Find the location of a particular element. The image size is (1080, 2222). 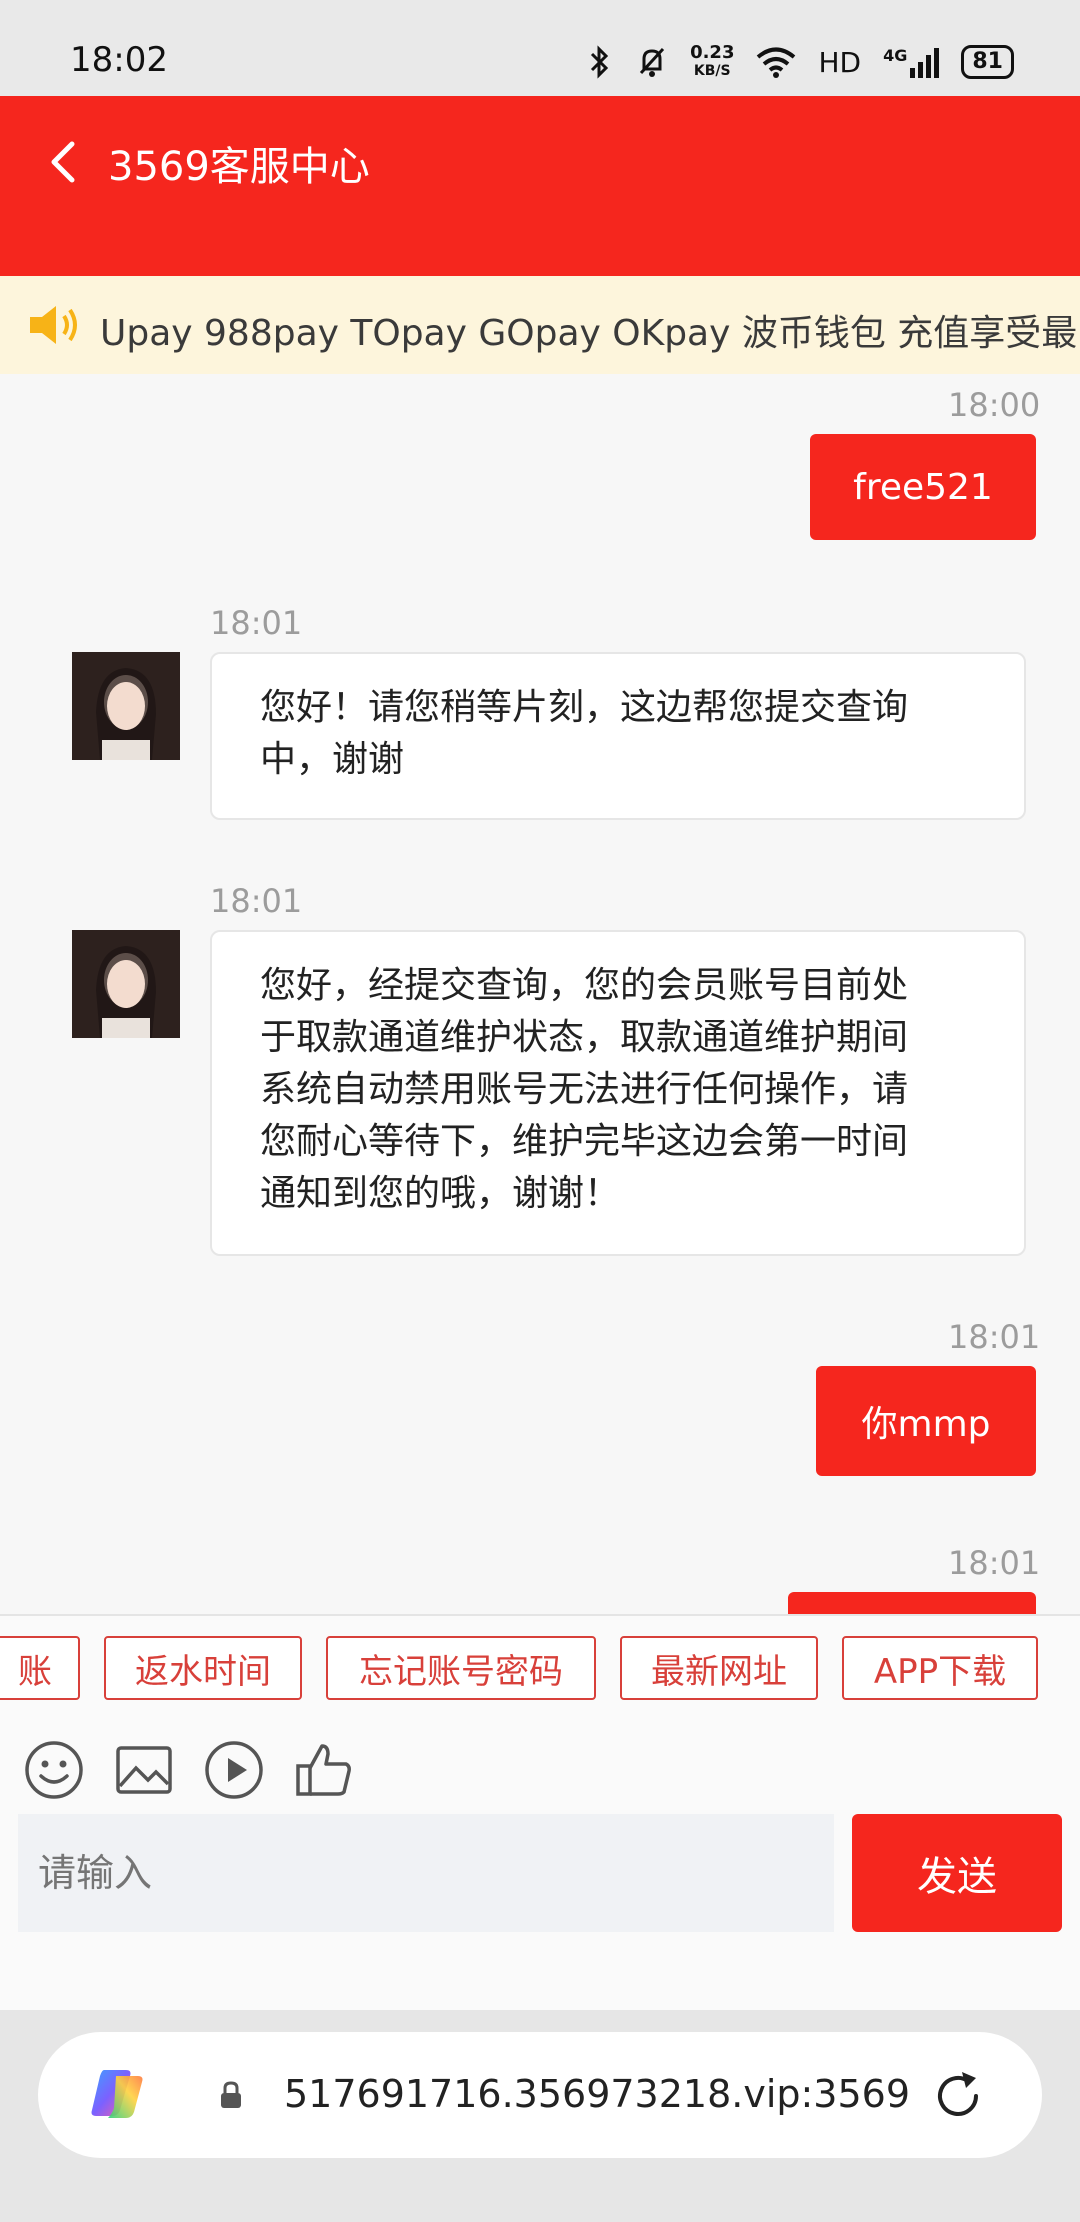

network-speed: 0.23 KB/S is located at coordinates (712, 62).